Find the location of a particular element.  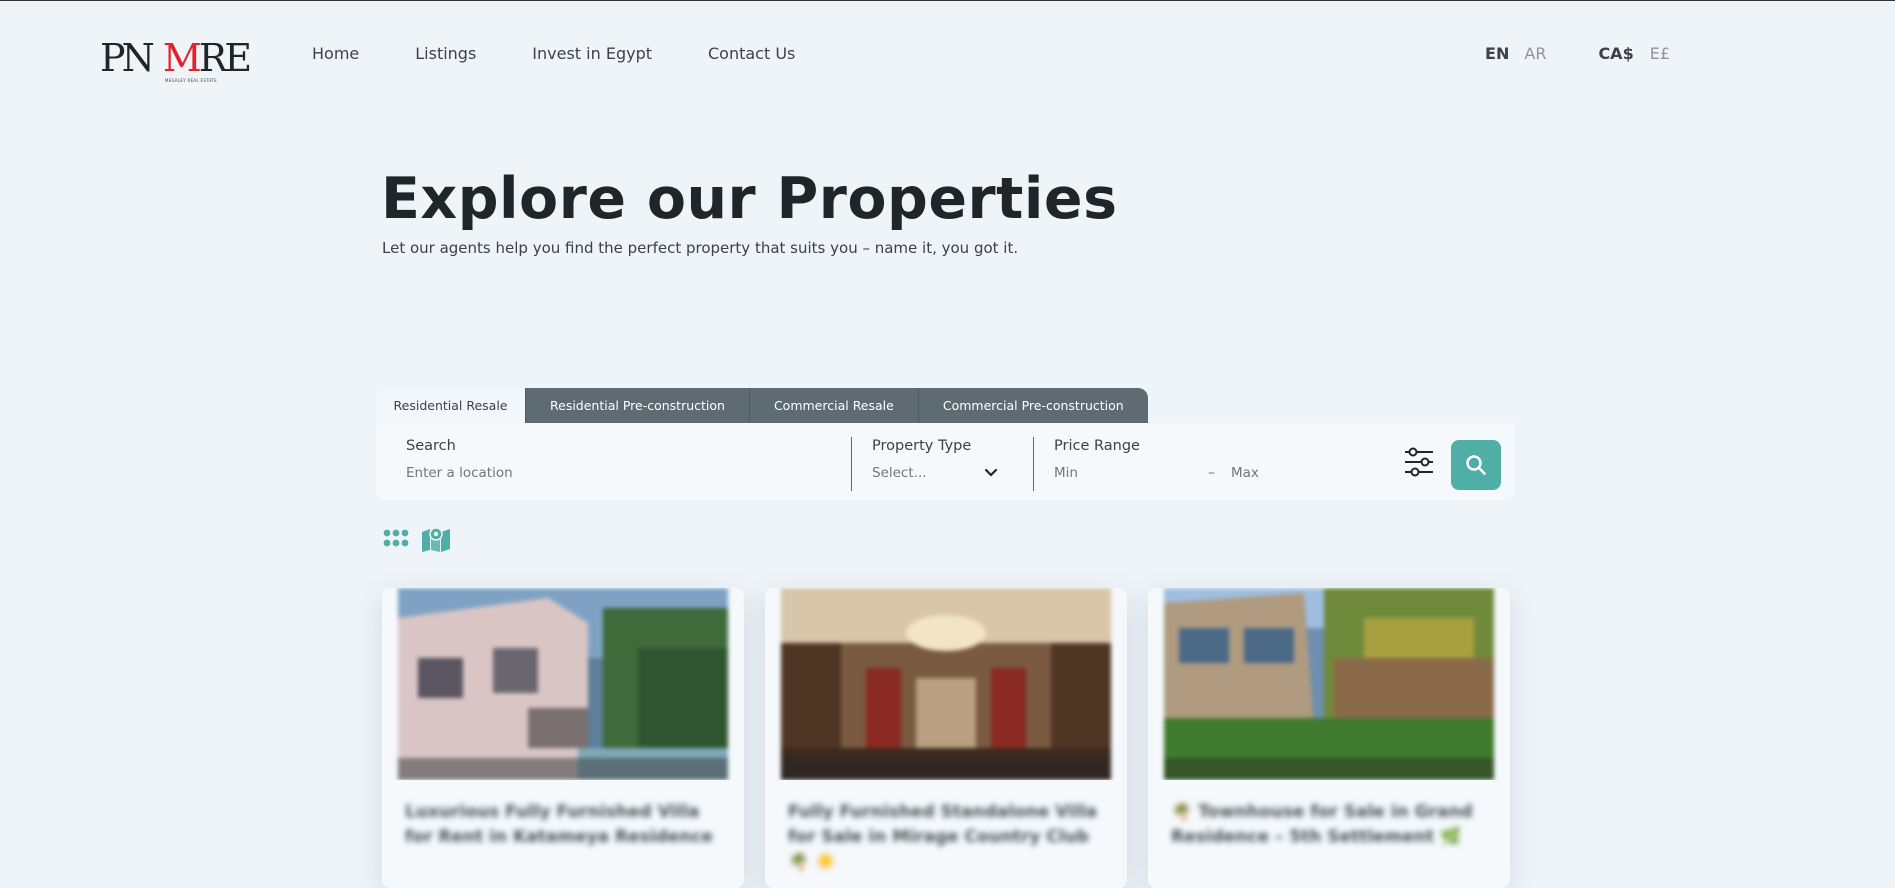

search-label: Search is located at coordinates (431, 446).